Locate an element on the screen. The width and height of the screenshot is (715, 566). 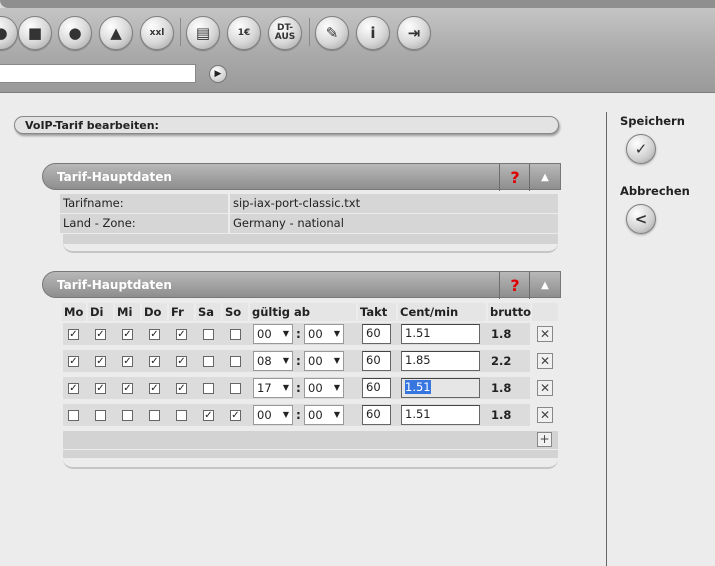
col-header-mi: Mi is located at coordinates (127, 312).